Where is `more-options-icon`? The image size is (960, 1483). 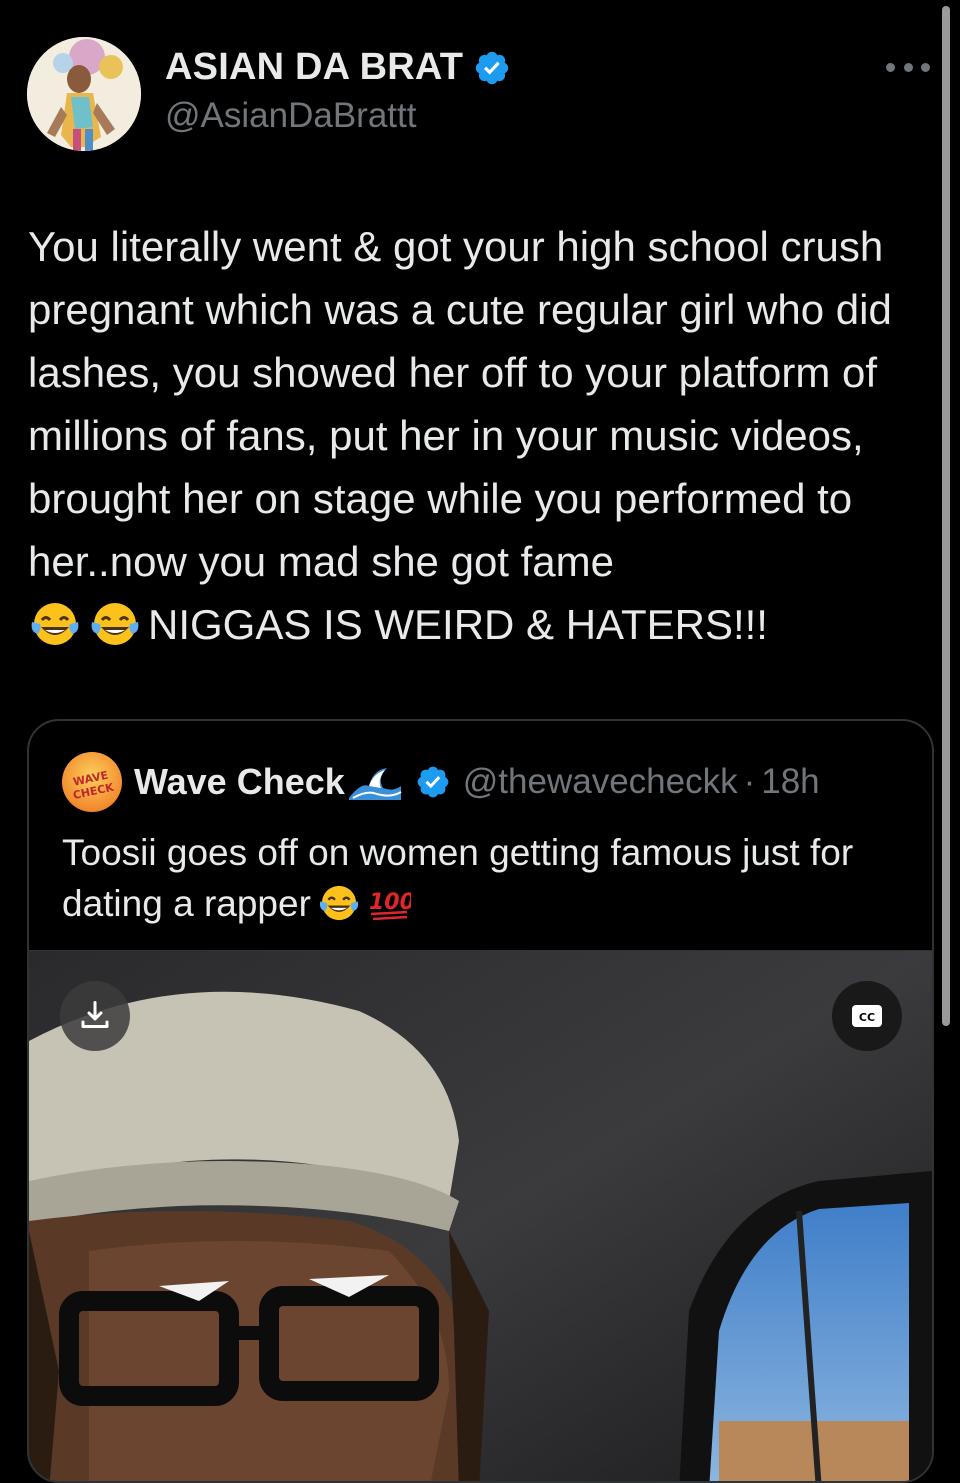
more-options-icon is located at coordinates (908, 67).